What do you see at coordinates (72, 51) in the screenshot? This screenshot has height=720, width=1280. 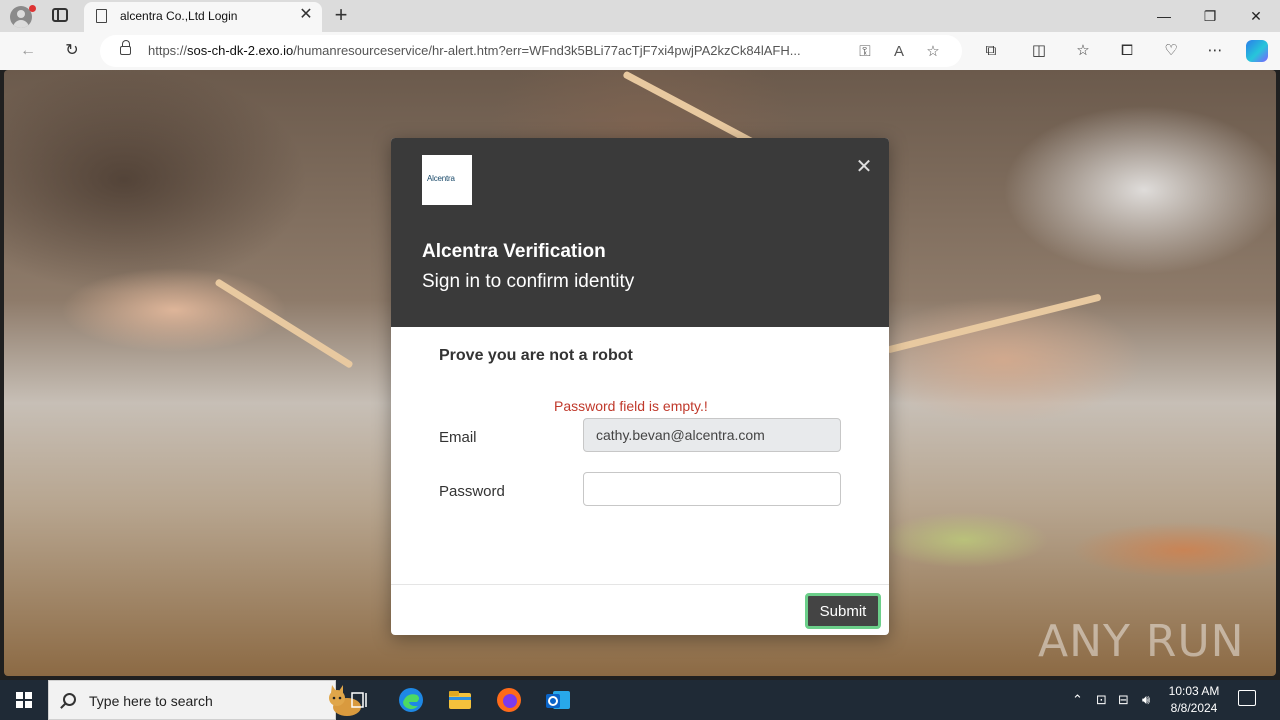 I see `refresh-icon: ↻` at bounding box center [72, 51].